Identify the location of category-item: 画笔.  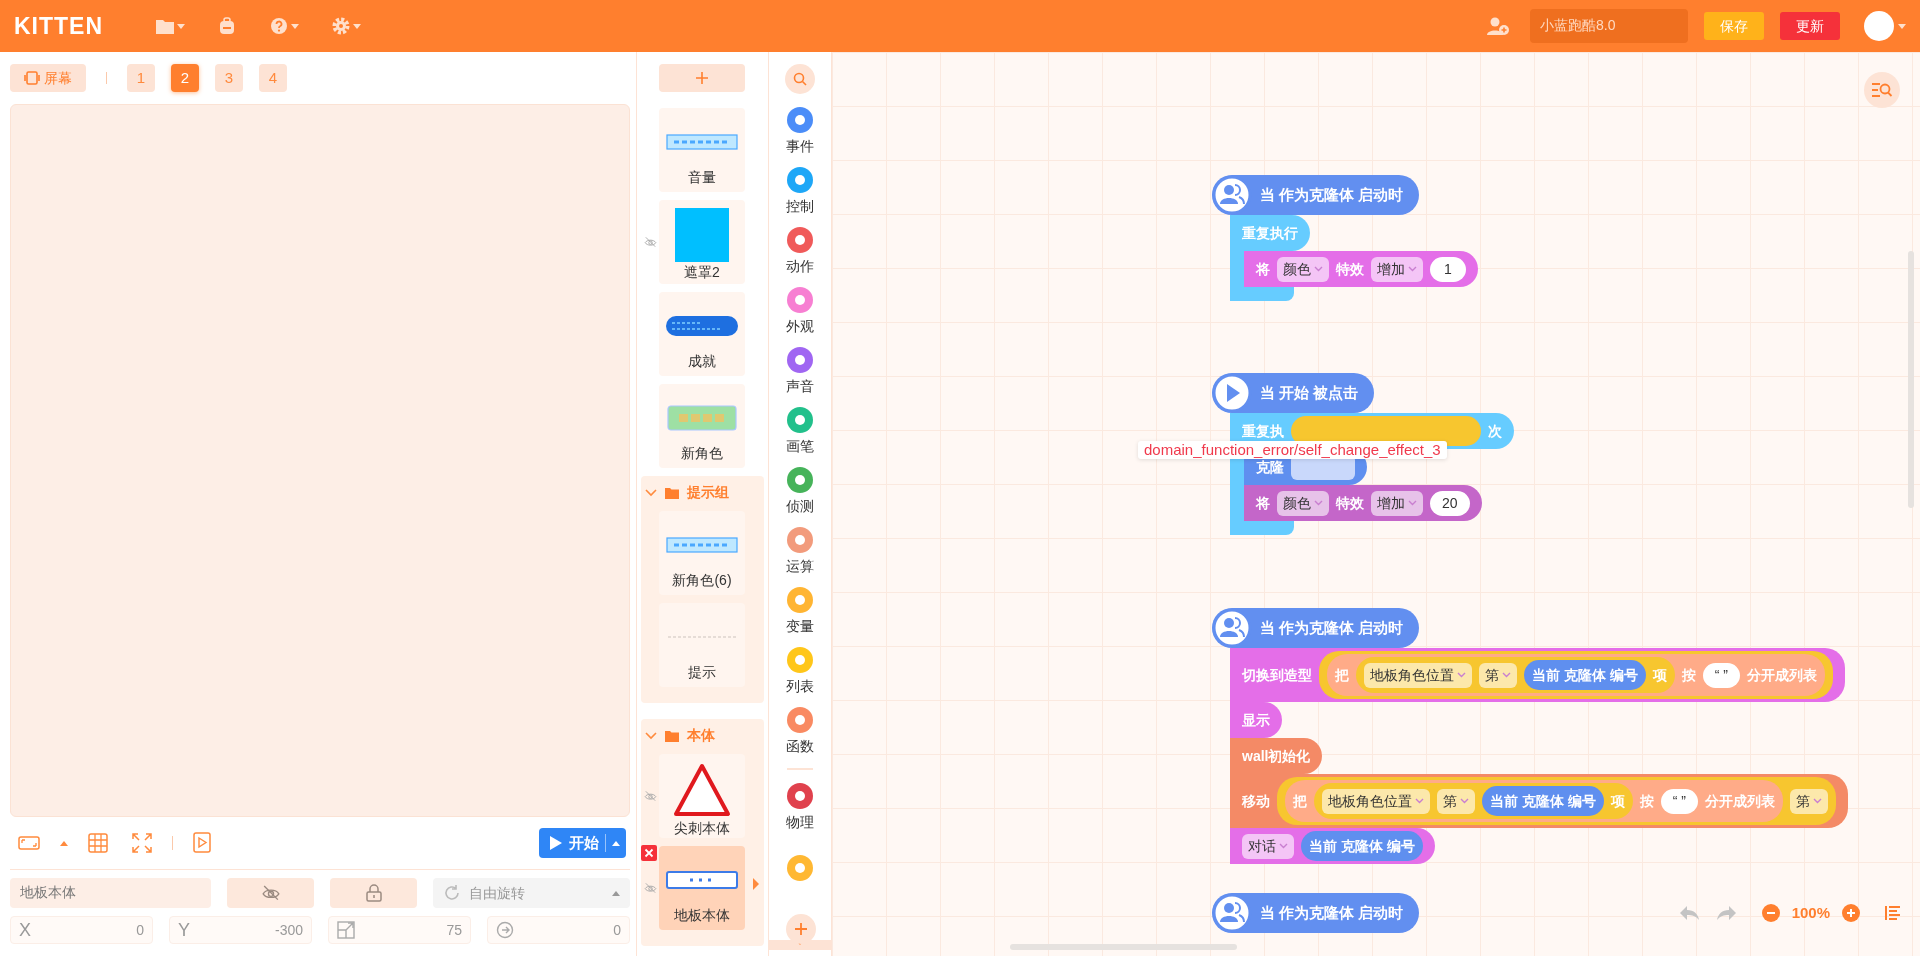
(800, 432).